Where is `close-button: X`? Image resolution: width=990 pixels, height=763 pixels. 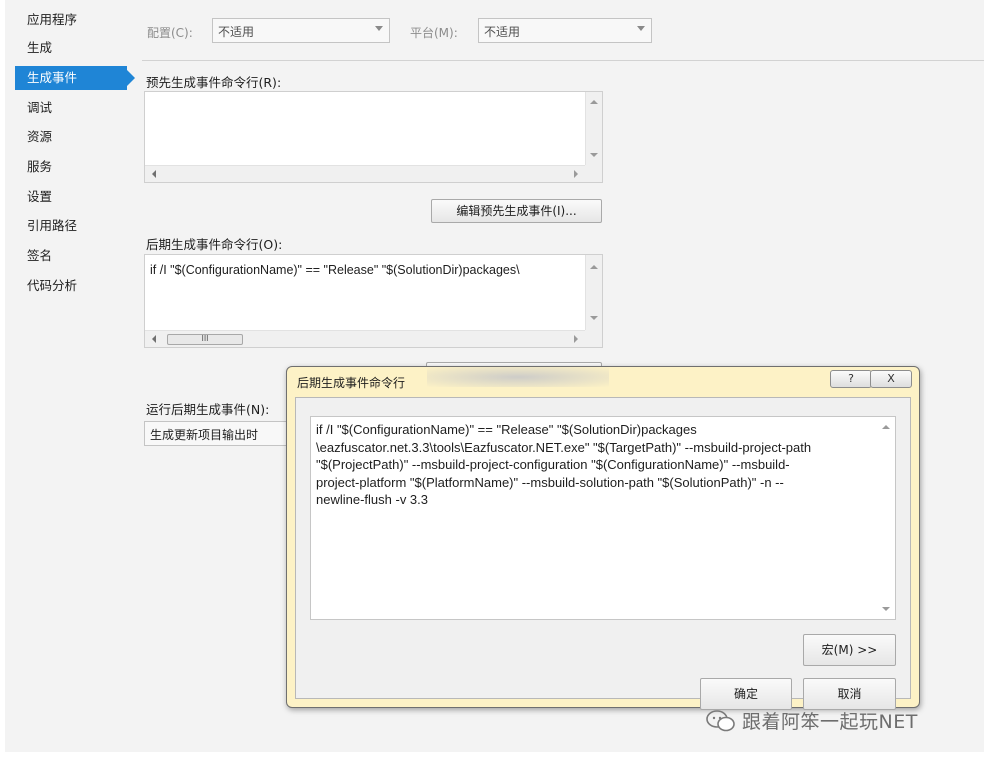 close-button: X is located at coordinates (891, 379).